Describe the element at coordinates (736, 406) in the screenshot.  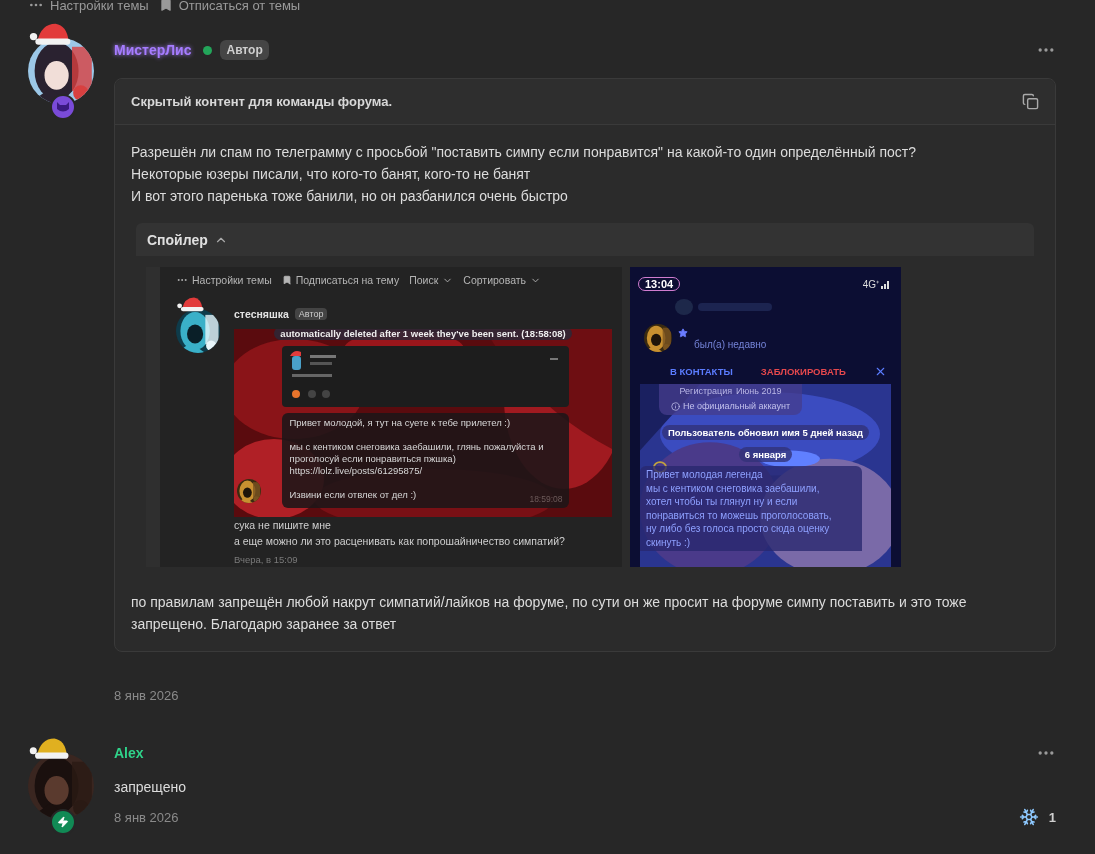
I see `account-note: Не официальный аккаунт` at that location.